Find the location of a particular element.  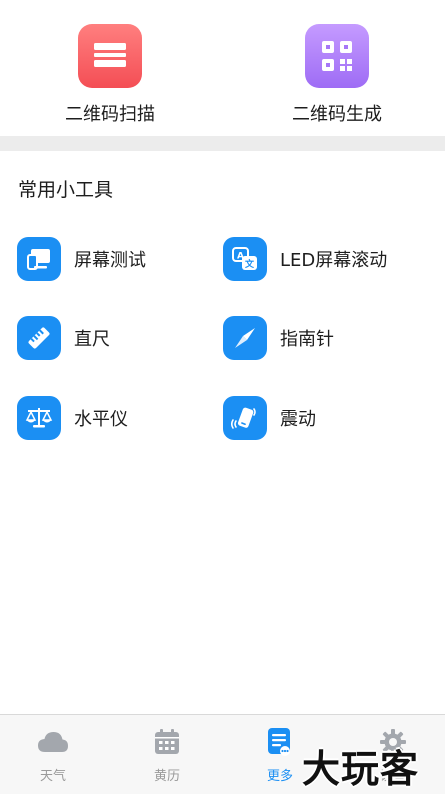

tool-label: 水平仪 is located at coordinates (101, 419).